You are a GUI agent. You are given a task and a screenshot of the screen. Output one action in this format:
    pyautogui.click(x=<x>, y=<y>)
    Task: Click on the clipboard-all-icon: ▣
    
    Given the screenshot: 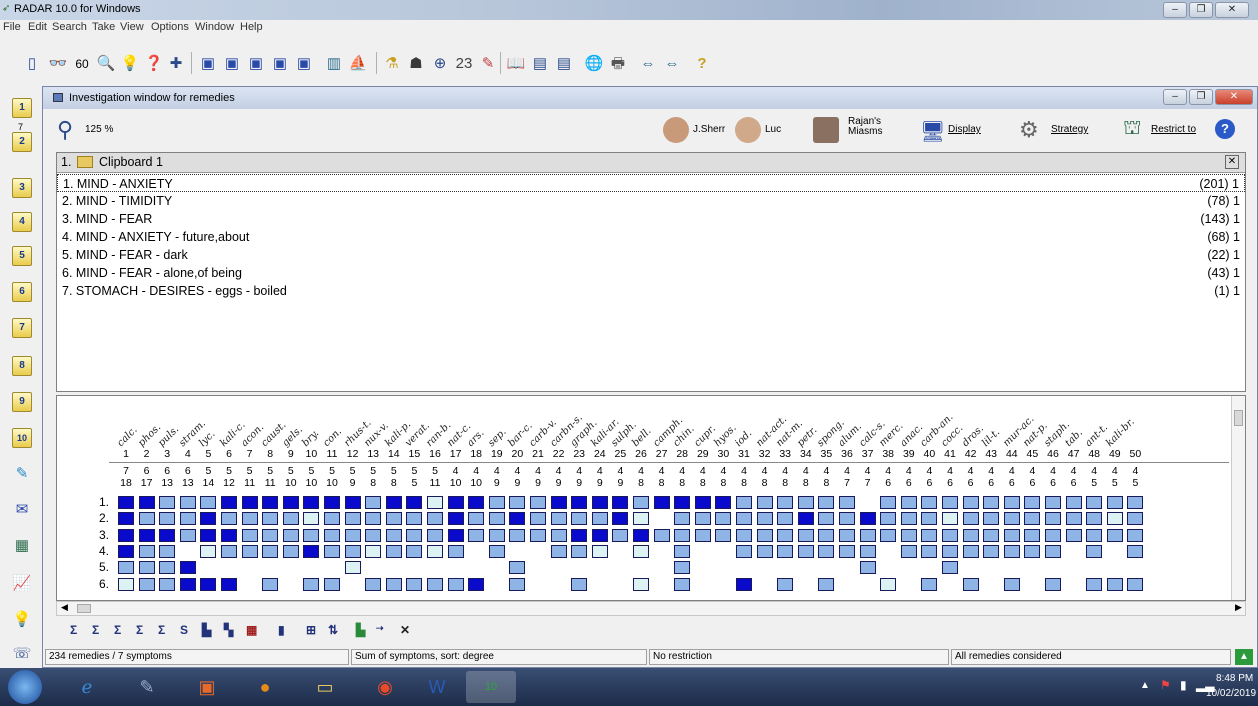 What is the action you would take?
    pyautogui.click(x=304, y=64)
    